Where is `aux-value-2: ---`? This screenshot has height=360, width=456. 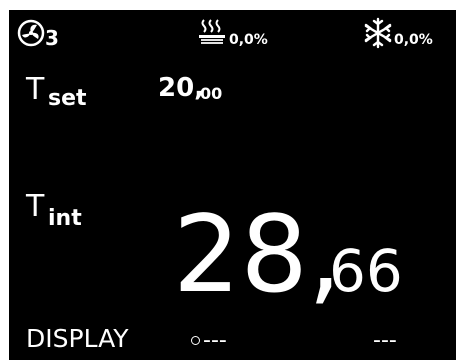
aux-value-2: --- is located at coordinates (385, 340).